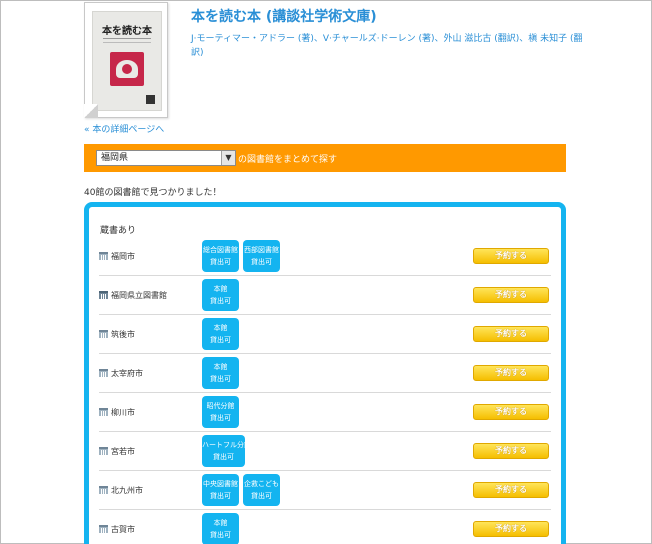 This screenshot has width=652, height=544. I want to click on branch-list: 中央図書館 貸出可 企救こども 貸出可, so click(241, 490).